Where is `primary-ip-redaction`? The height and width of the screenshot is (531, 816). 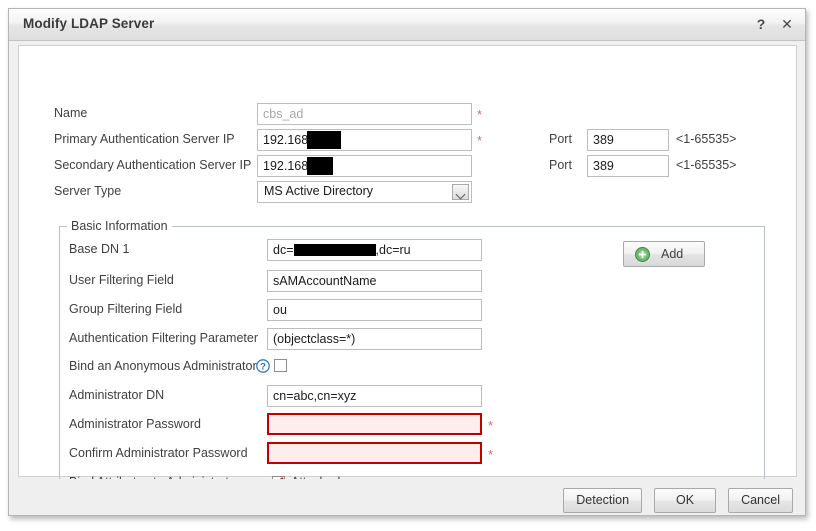
primary-ip-redaction is located at coordinates (324, 140).